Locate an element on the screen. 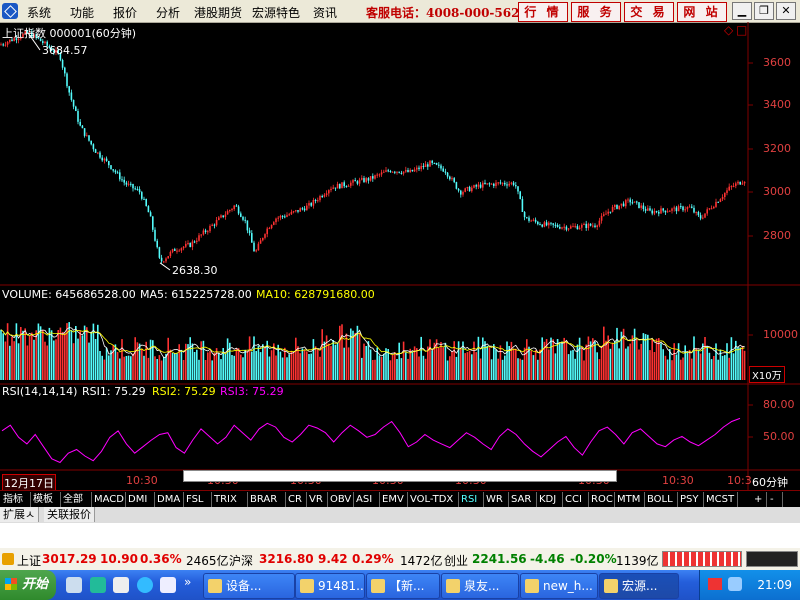  tab-全部: 全部 is located at coordinates (76, 499).